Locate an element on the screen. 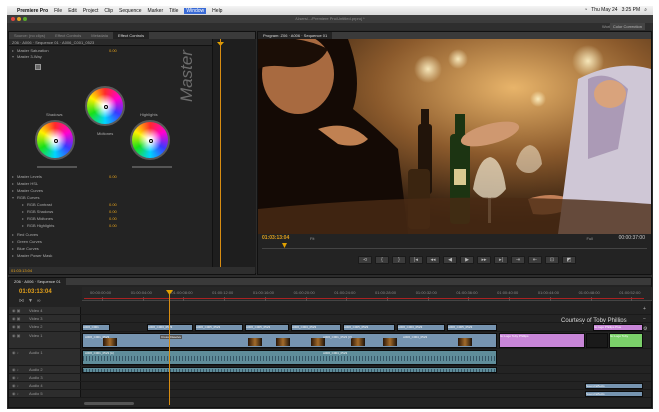  play-reverse-button: ◀ is located at coordinates (450, 260).